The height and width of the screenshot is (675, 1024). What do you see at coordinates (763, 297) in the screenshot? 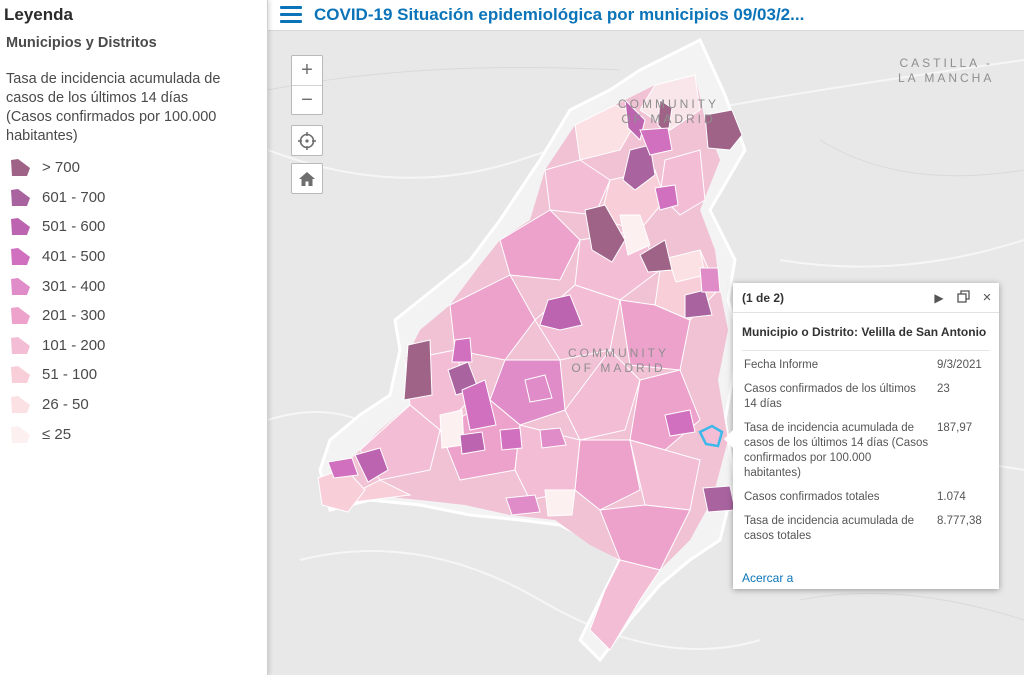
I see `popup-feature-counter: (1 de 2)` at bounding box center [763, 297].